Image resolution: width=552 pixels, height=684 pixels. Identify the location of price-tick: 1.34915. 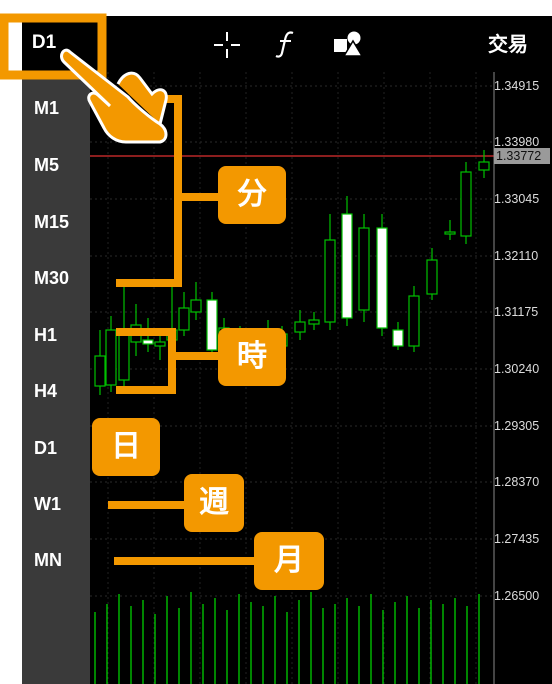
(517, 86).